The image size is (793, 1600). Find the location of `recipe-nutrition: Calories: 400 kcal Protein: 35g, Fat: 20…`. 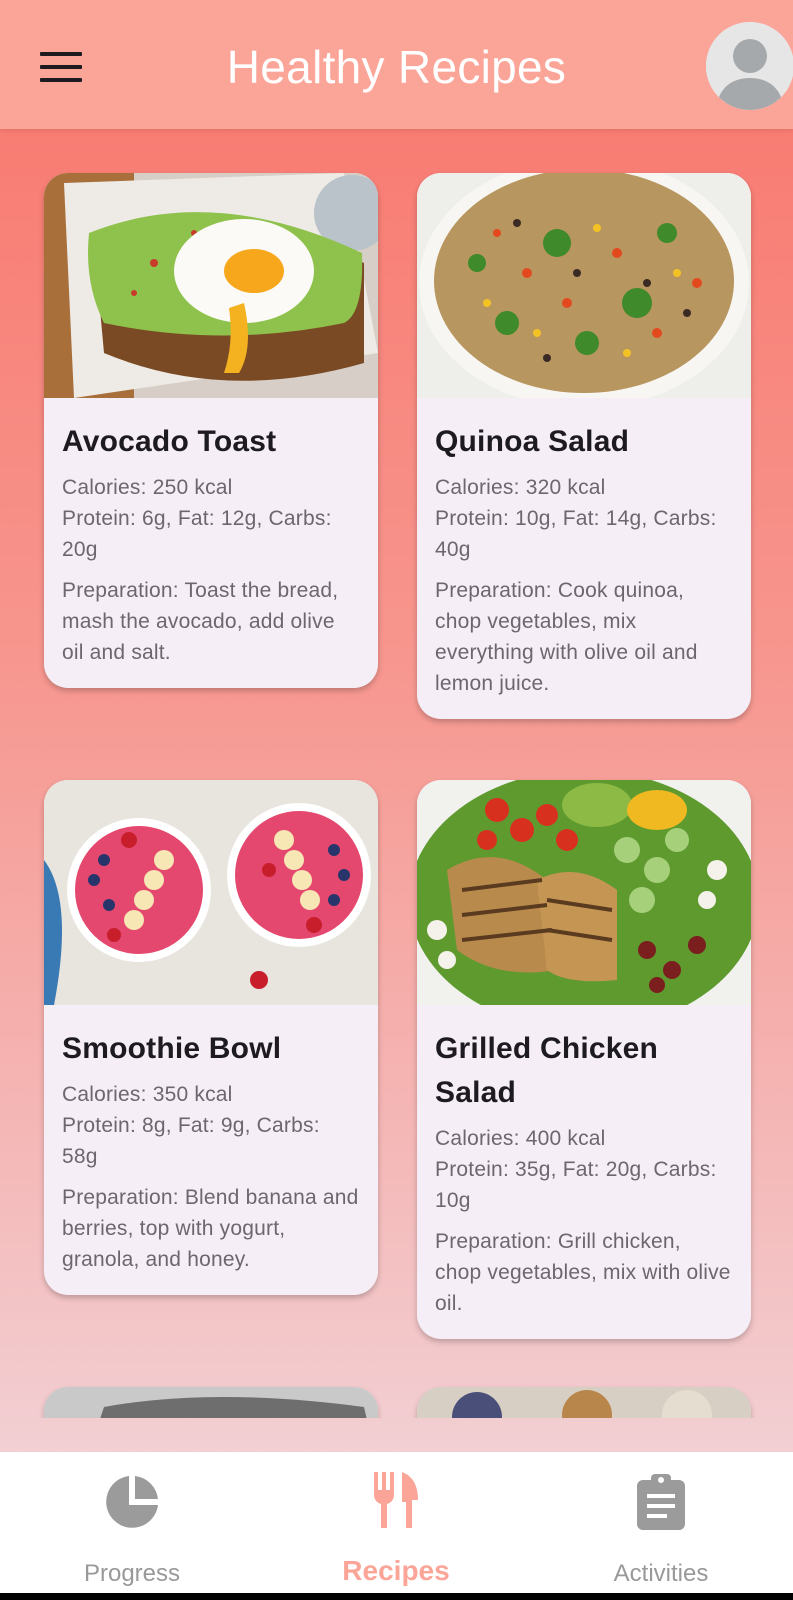

recipe-nutrition: Calories: 400 kcal Protein: 35g, Fat: 20… is located at coordinates (584, 1169).